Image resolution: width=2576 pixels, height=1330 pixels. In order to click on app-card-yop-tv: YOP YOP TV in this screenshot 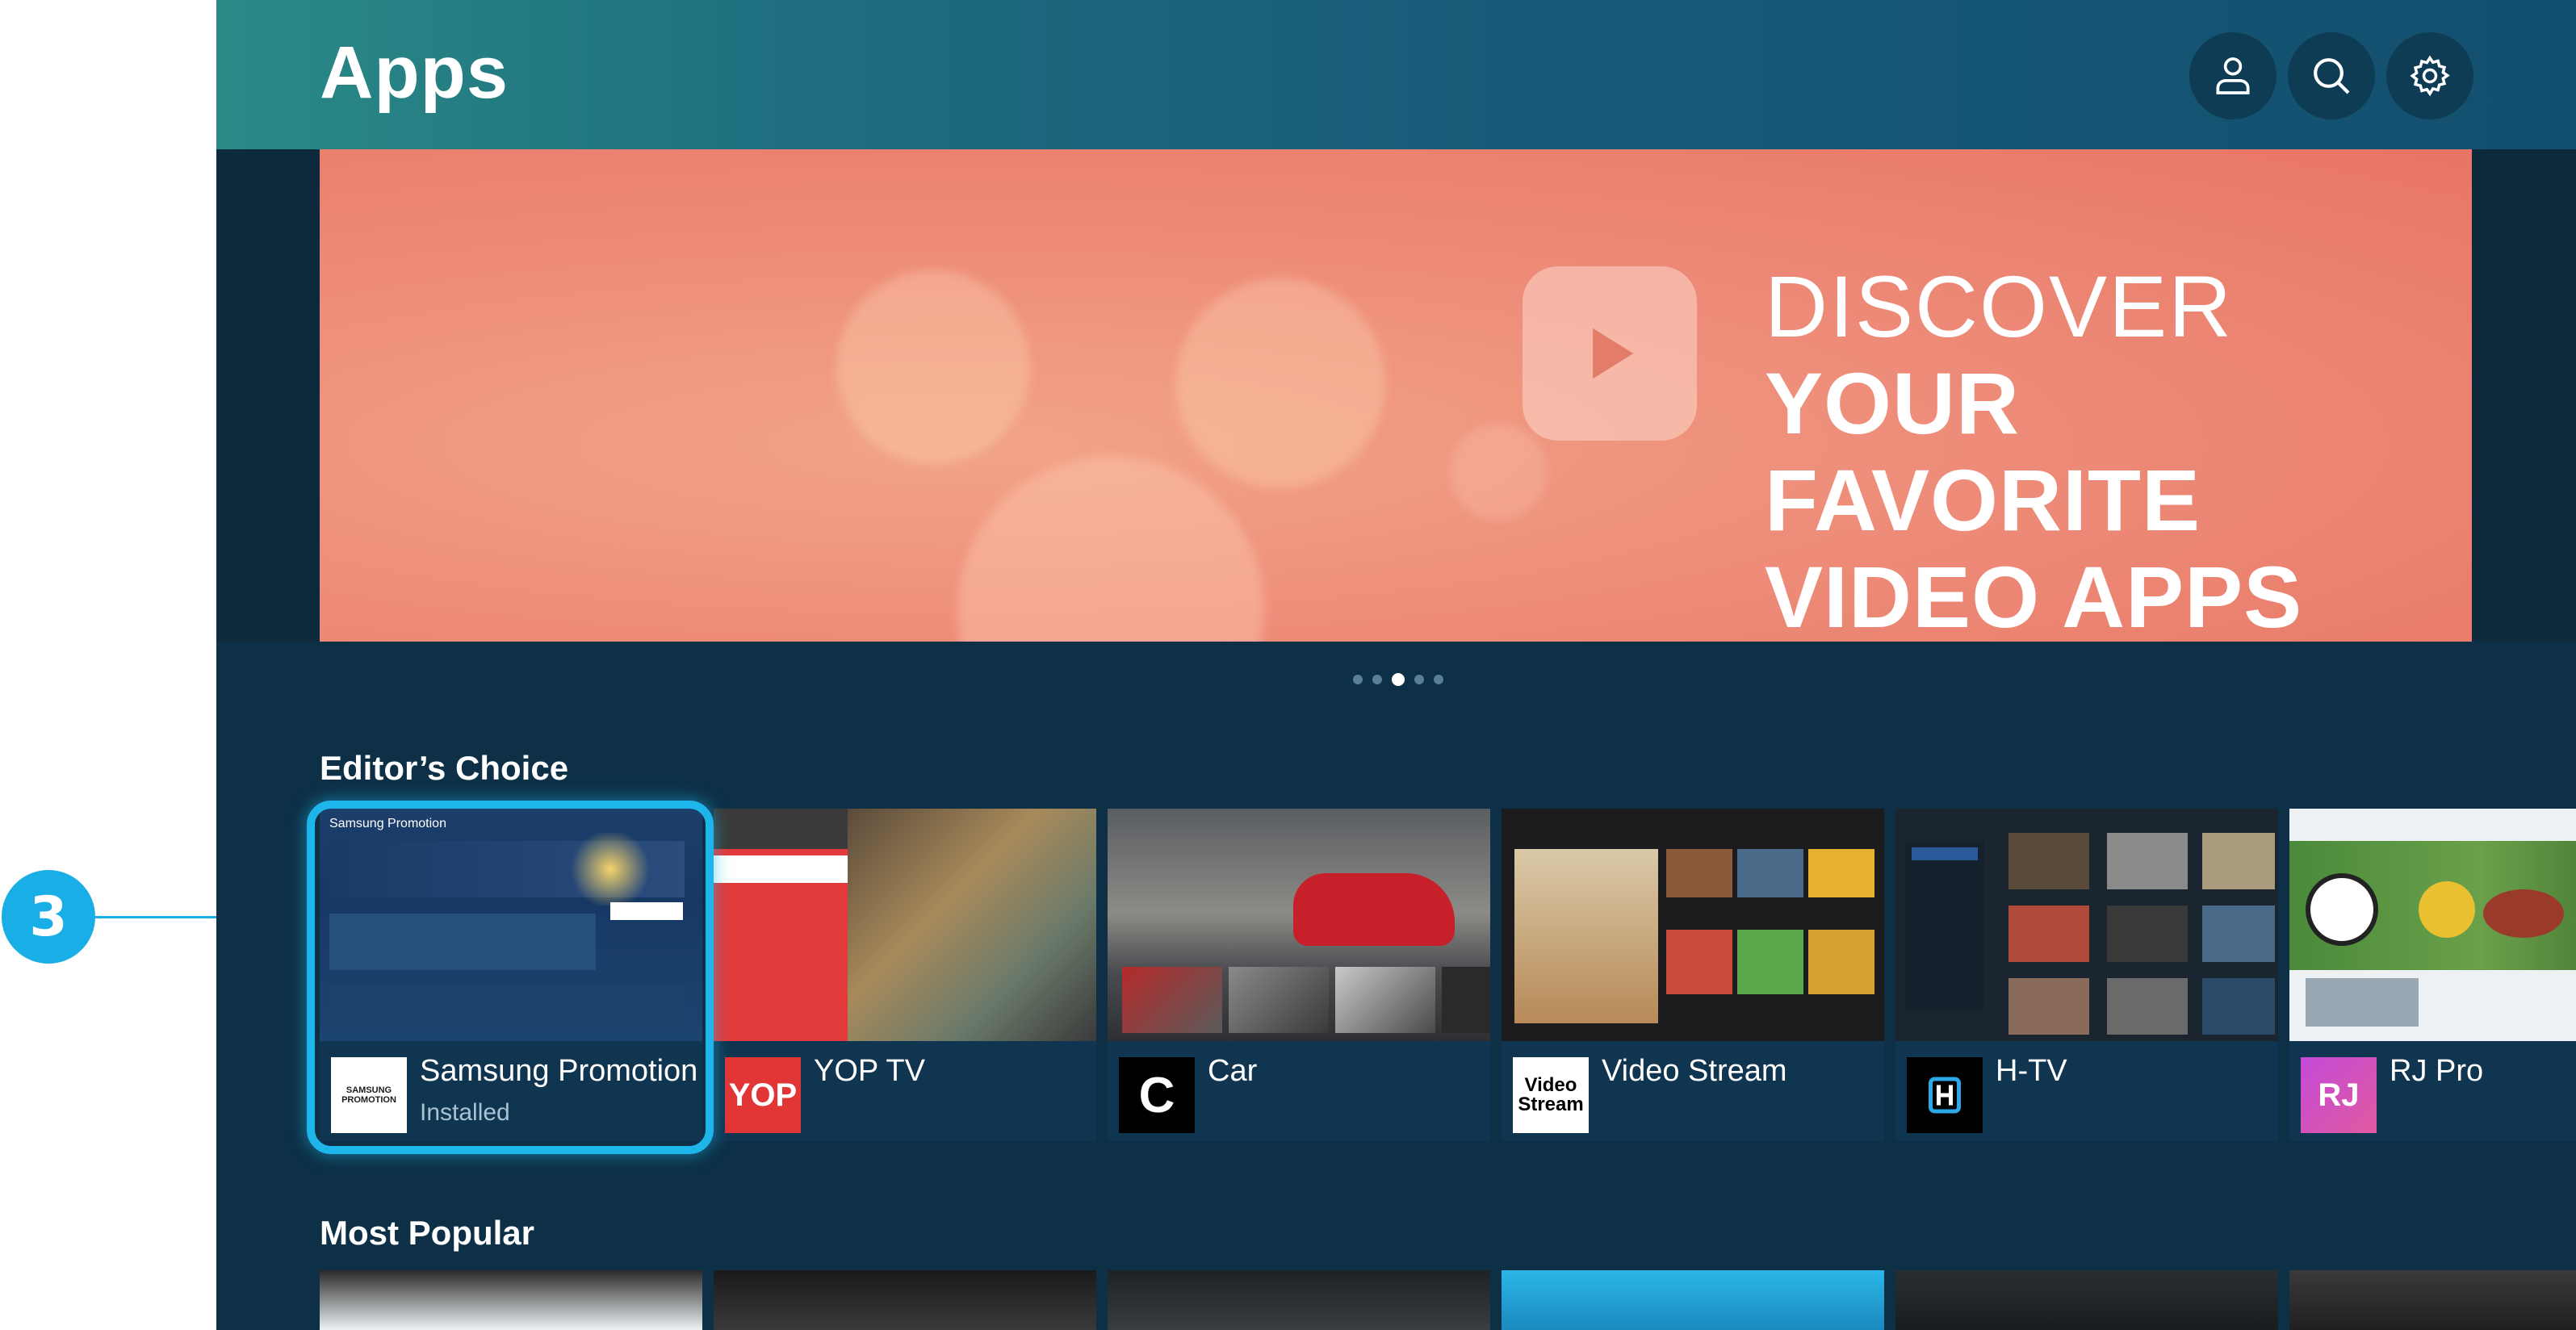, I will do `click(905, 975)`.